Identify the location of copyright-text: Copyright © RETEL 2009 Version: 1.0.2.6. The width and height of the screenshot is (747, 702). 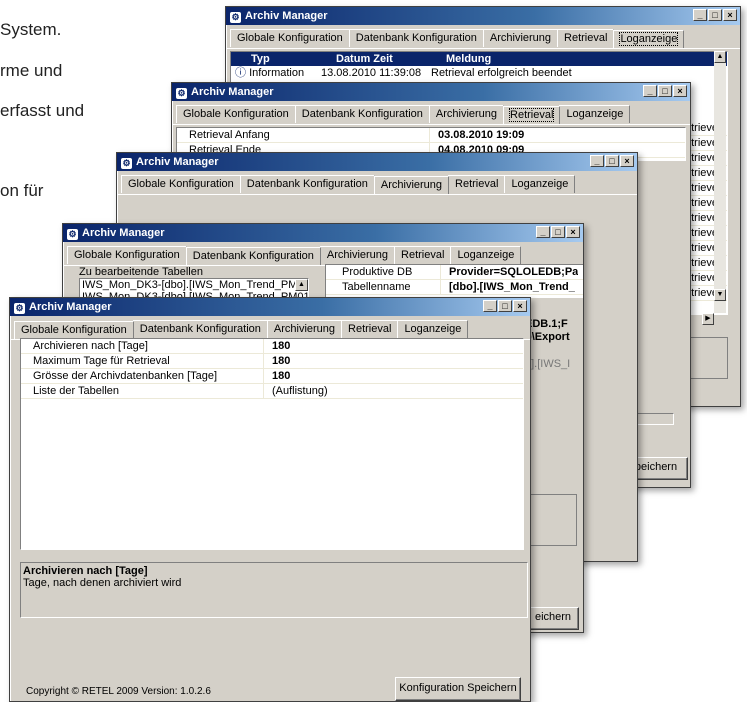
(118, 691).